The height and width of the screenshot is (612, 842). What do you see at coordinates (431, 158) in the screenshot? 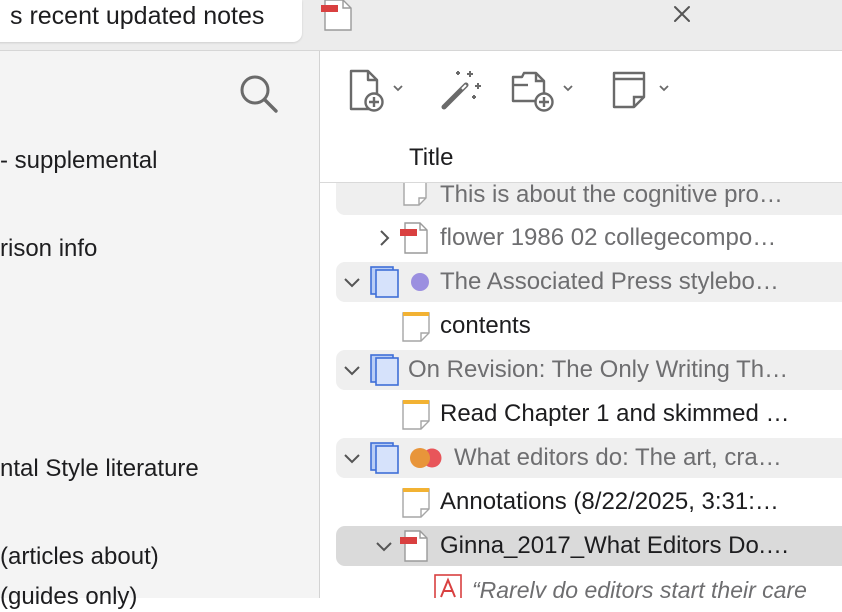
I see `column-title: Title` at bounding box center [431, 158].